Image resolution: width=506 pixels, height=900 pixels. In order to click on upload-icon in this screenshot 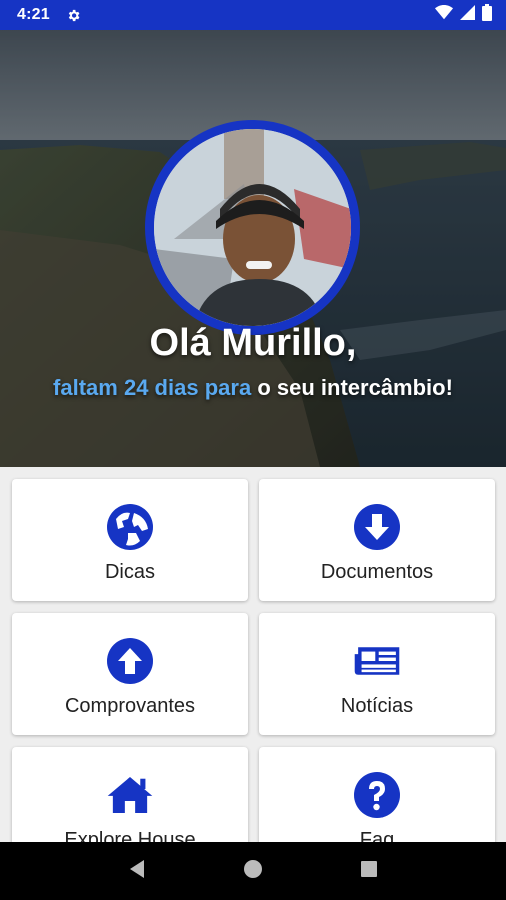, I will do `click(130, 661)`.